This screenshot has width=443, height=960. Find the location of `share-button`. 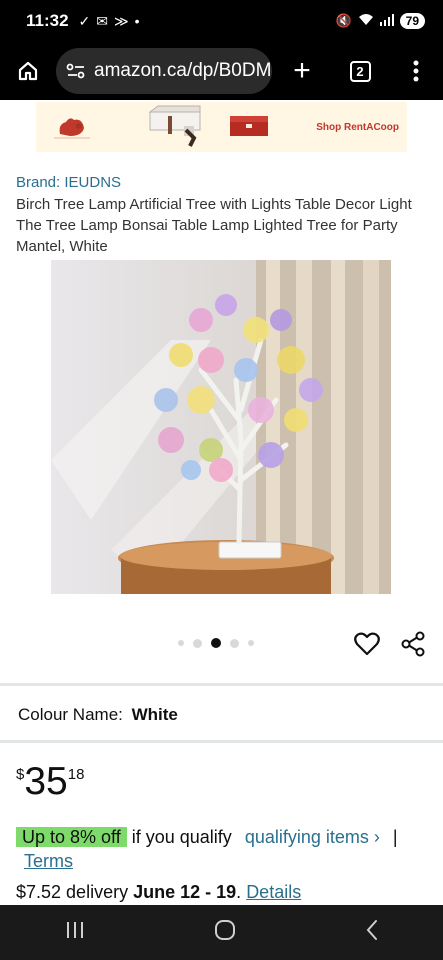

share-button is located at coordinates (413, 646).